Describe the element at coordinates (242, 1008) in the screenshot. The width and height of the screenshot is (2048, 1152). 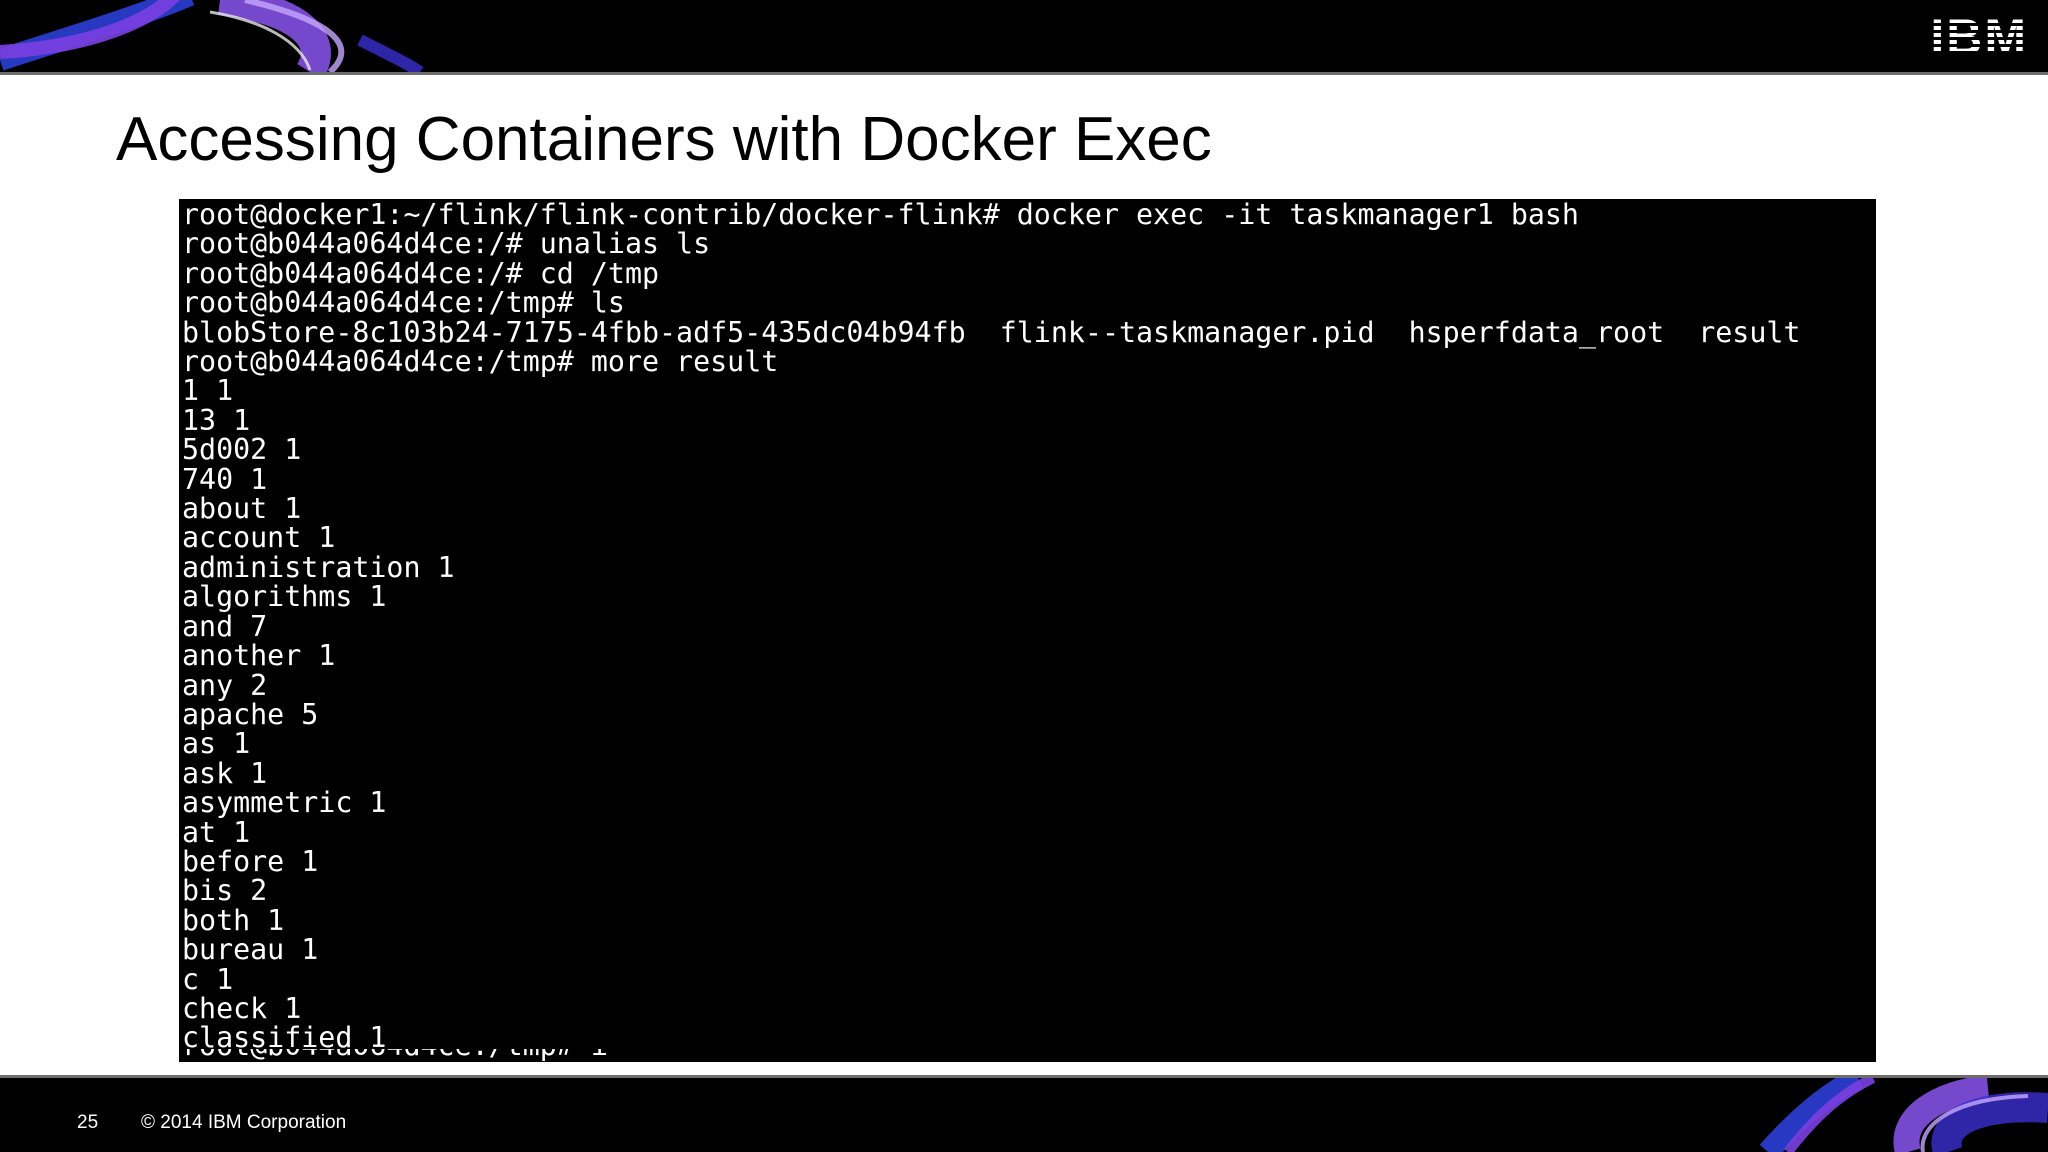
I see `terminal-line: check 1` at that location.